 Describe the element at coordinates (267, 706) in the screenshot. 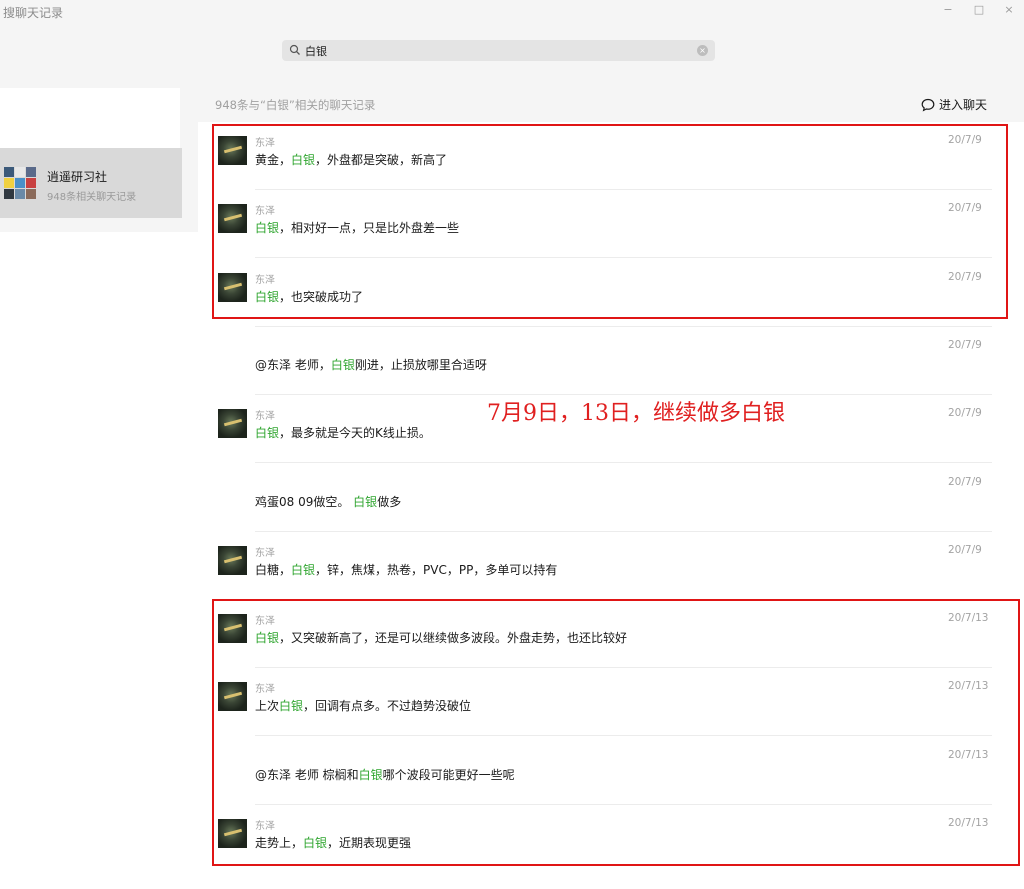

I see `message-text-part: 上次` at that location.